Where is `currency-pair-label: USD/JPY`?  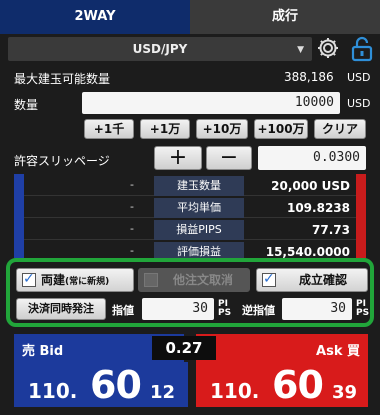 currency-pair-label: USD/JPY is located at coordinates (160, 49).